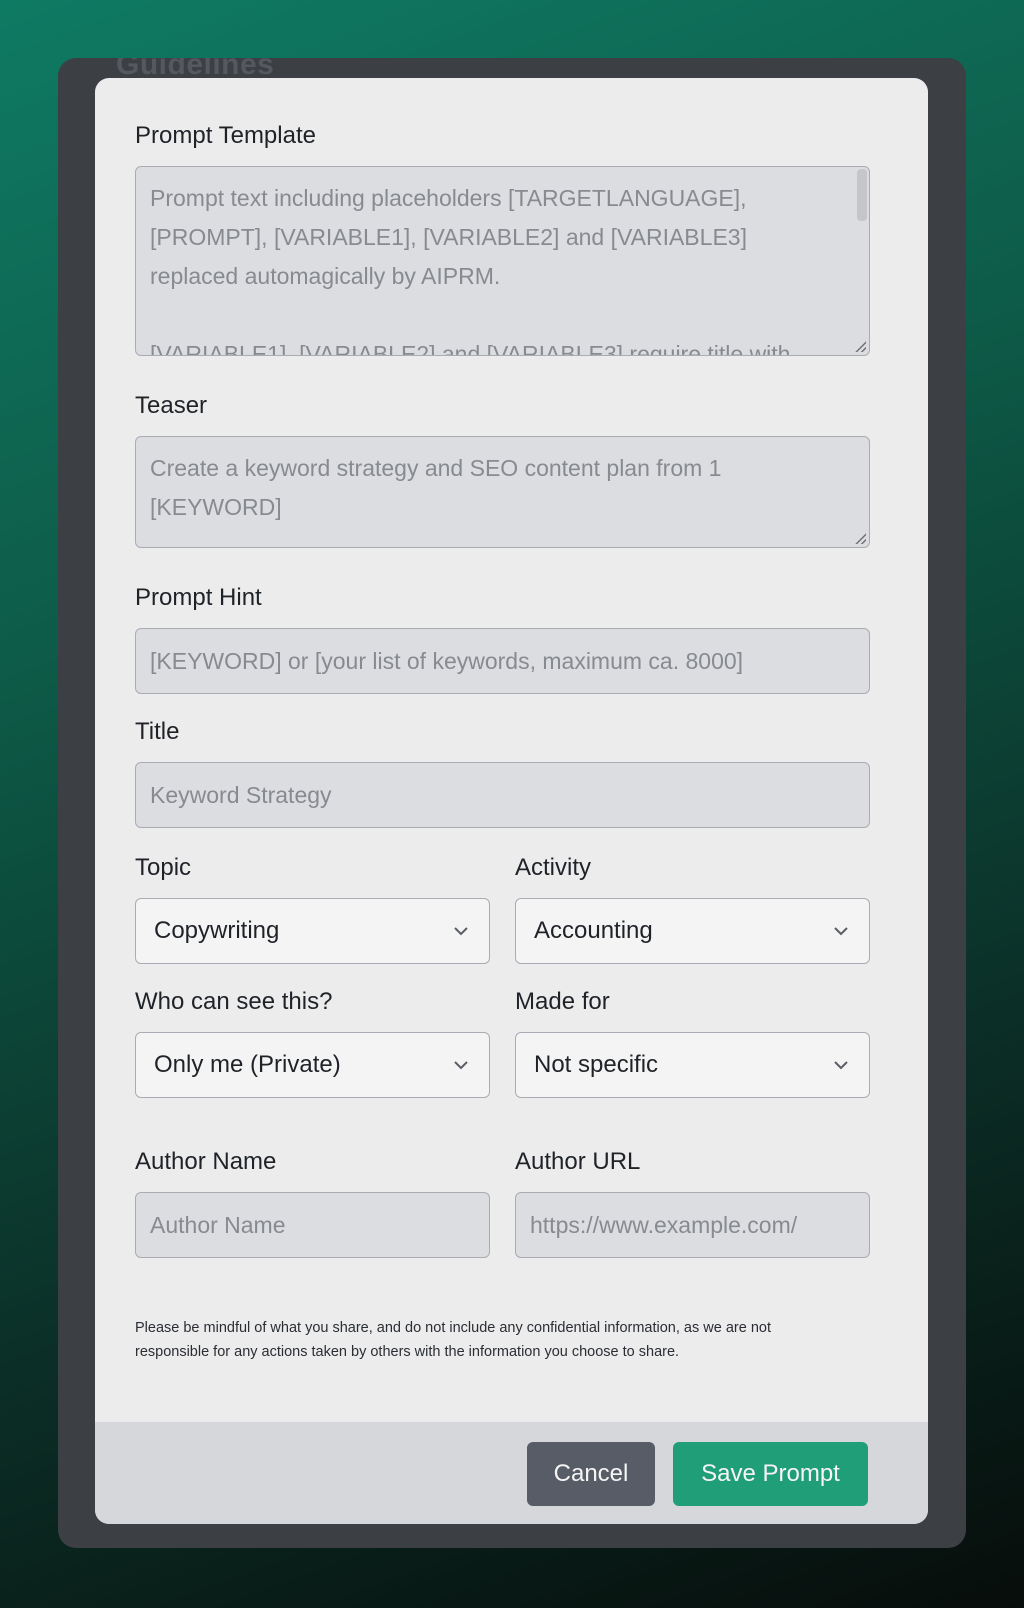 The image size is (1024, 1608). I want to click on author-name-label: Author Name, so click(206, 1161).